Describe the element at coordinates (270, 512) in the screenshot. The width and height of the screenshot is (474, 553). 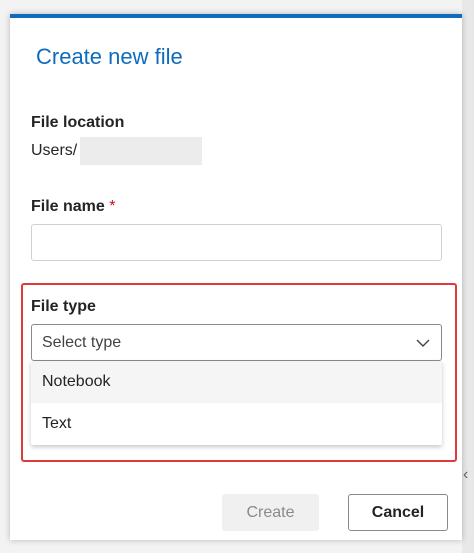
I see `create-button: Create` at that location.